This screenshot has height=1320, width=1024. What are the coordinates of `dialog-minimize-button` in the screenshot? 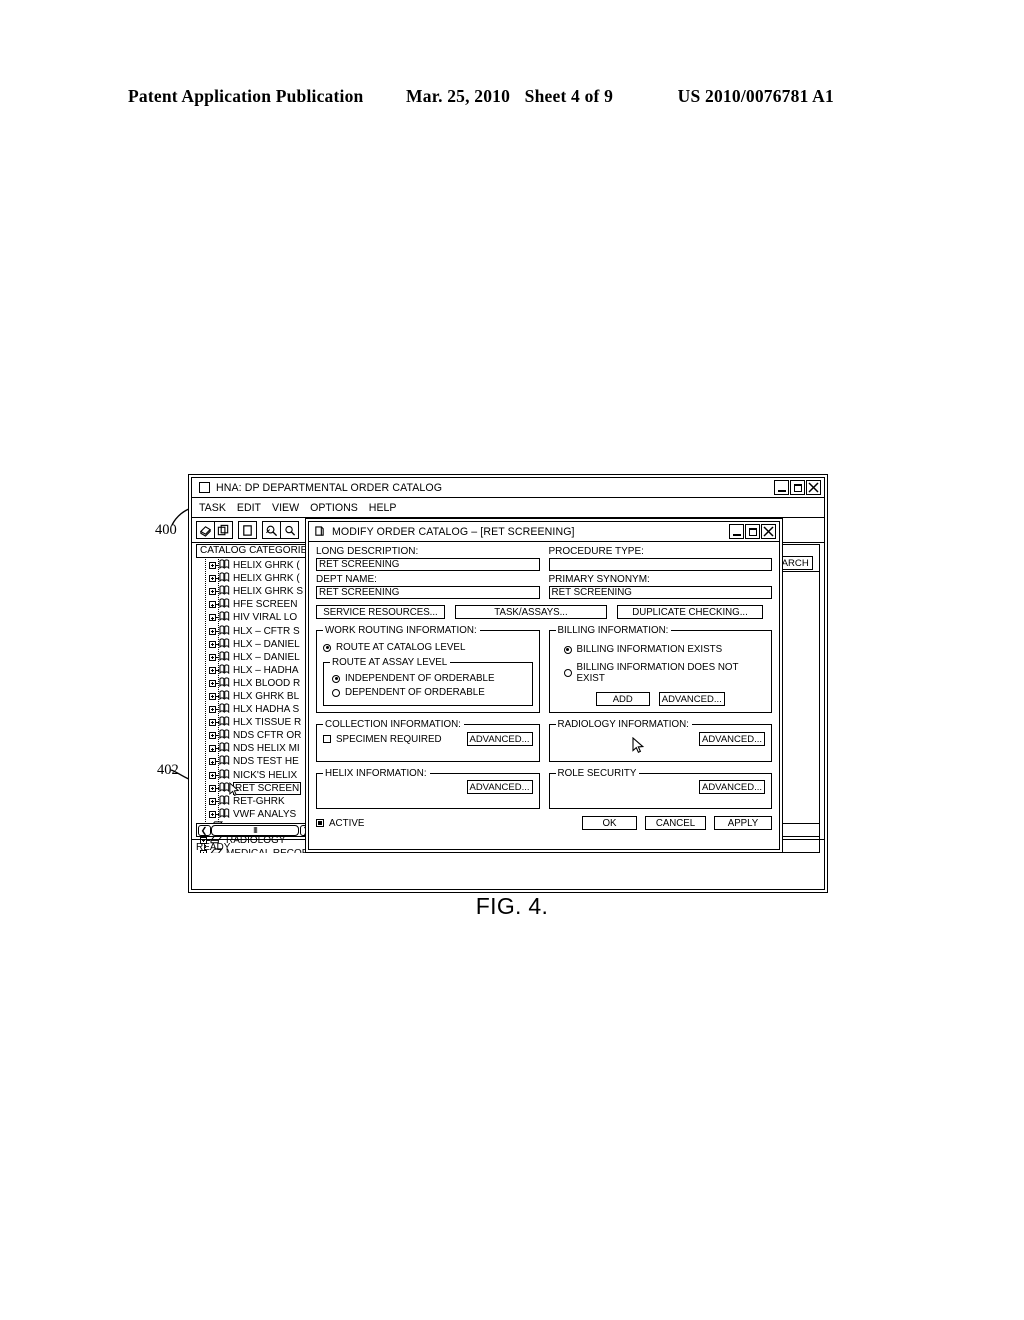 It's located at (736, 531).